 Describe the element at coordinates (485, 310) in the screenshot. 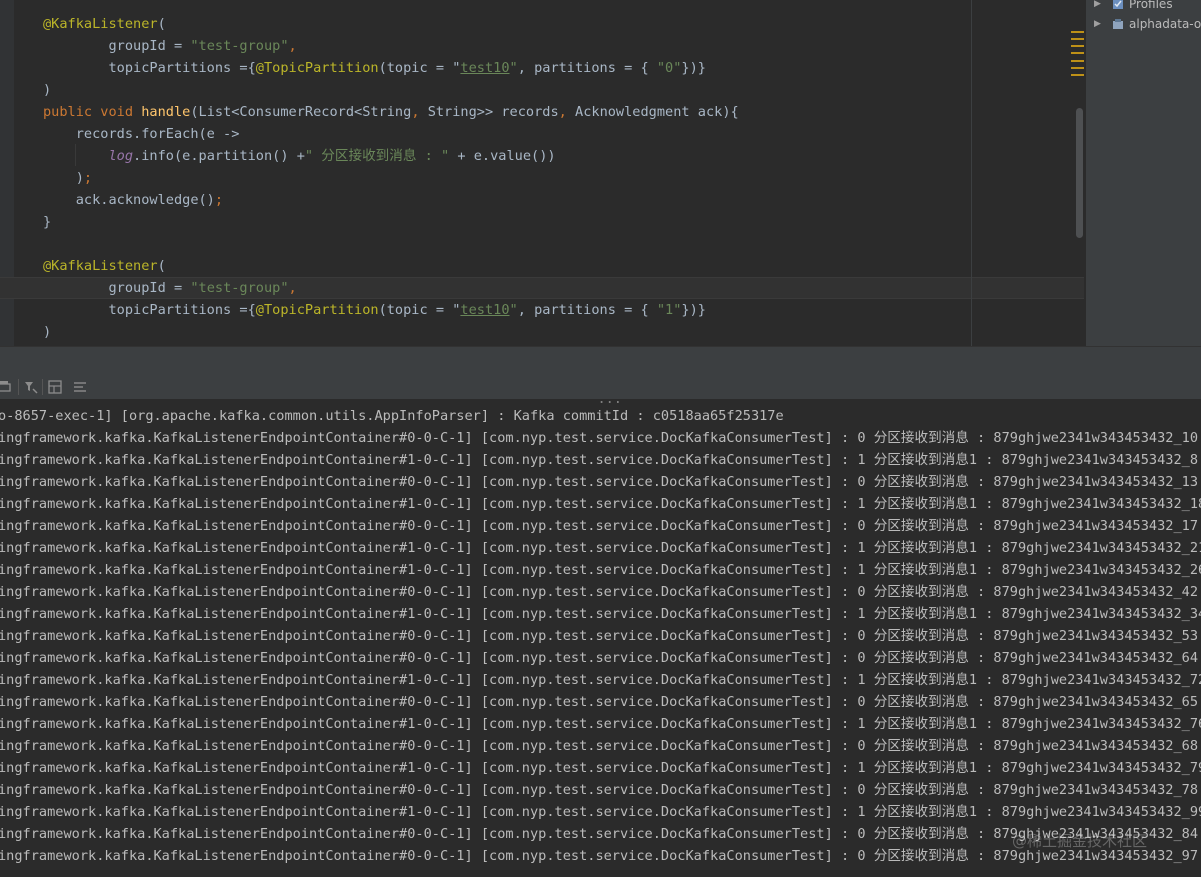

I see `code-token: test10` at that location.